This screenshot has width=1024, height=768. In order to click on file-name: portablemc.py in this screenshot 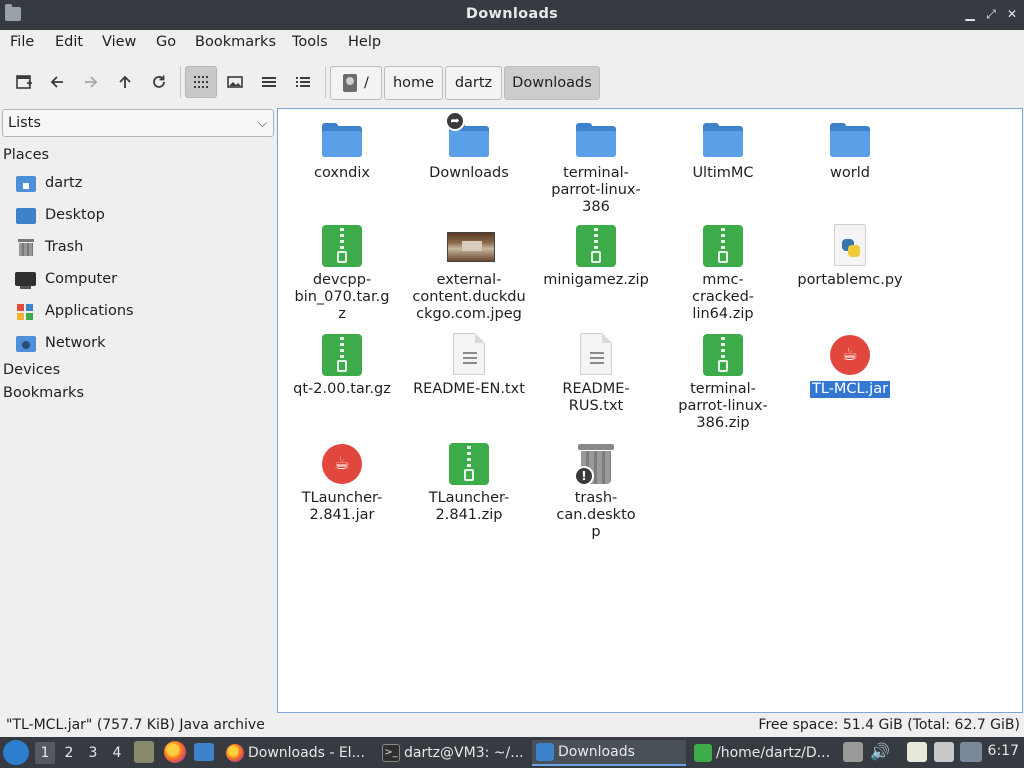, I will do `click(850, 280)`.